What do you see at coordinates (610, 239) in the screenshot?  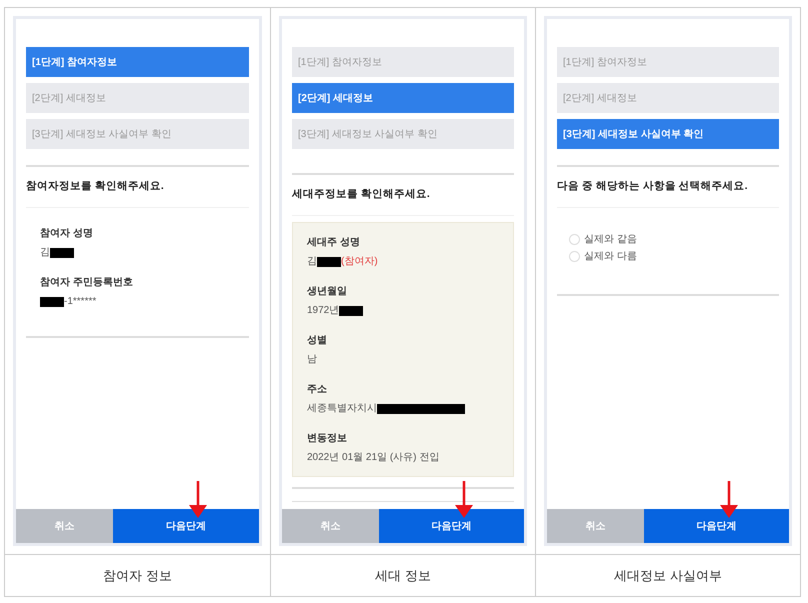 I see `option-label: 실제와 같음` at bounding box center [610, 239].